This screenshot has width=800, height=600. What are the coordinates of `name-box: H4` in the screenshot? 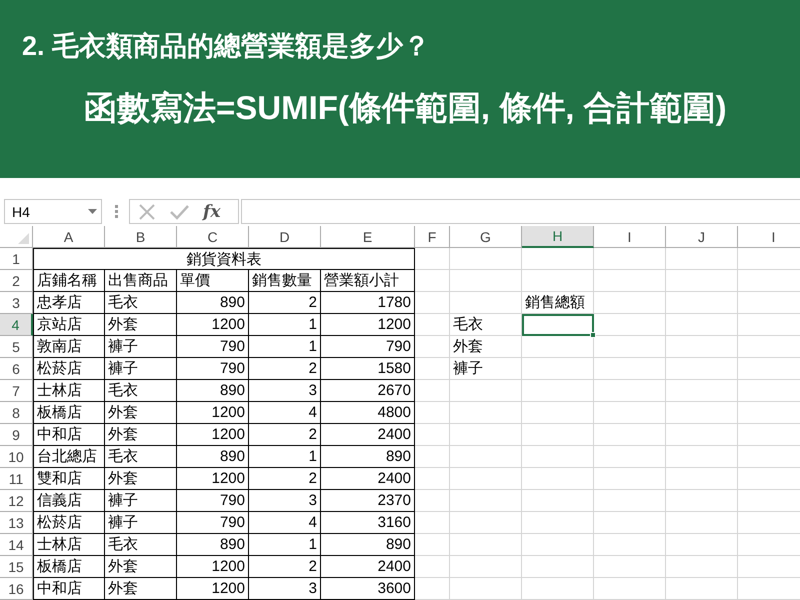 It's located at (53, 211).